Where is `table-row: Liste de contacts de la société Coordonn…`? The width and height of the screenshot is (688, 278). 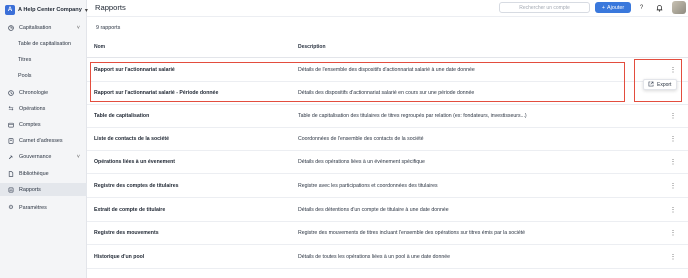 table-row: Liste de contacts de la société Coordonn… is located at coordinates (387, 139).